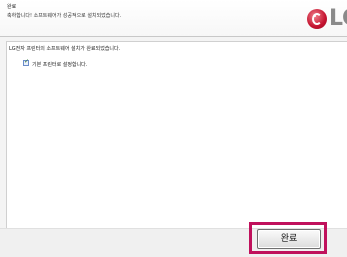  I want to click on set-default-printer-checkbox: ✓, so click(26, 62).